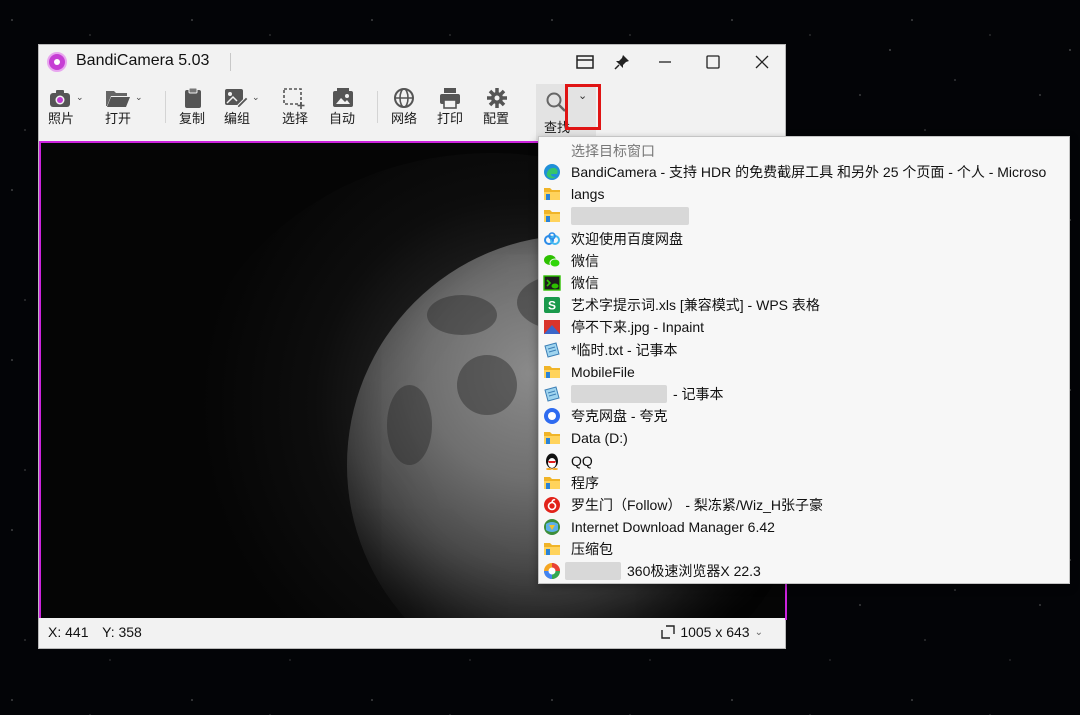 This screenshot has width=1080, height=715. I want to click on x-coordinate: X: 441, so click(68, 632).